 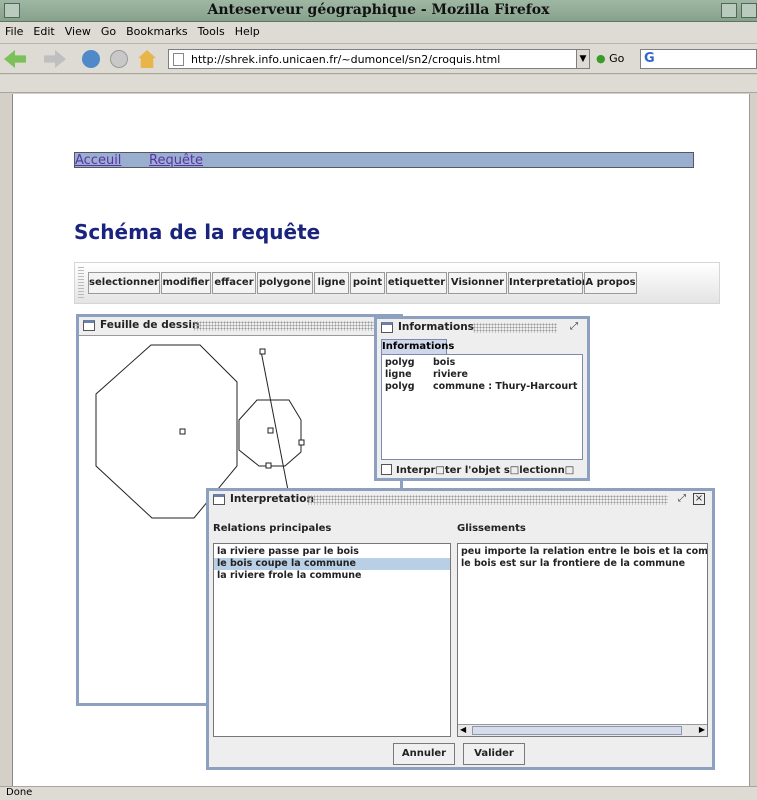 I want to click on tool-point-button: point, so click(x=367, y=283).